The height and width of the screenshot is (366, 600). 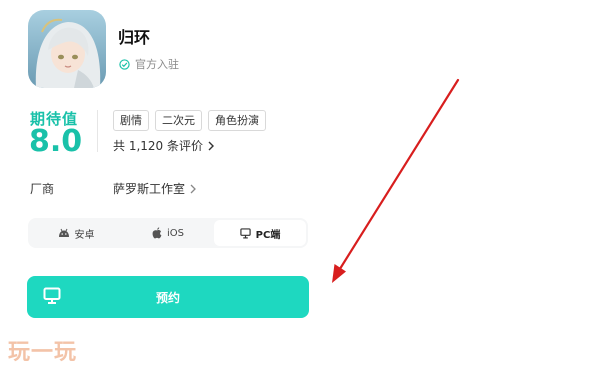 What do you see at coordinates (237, 120) in the screenshot?
I see `genre-tag: 角色扮演` at bounding box center [237, 120].